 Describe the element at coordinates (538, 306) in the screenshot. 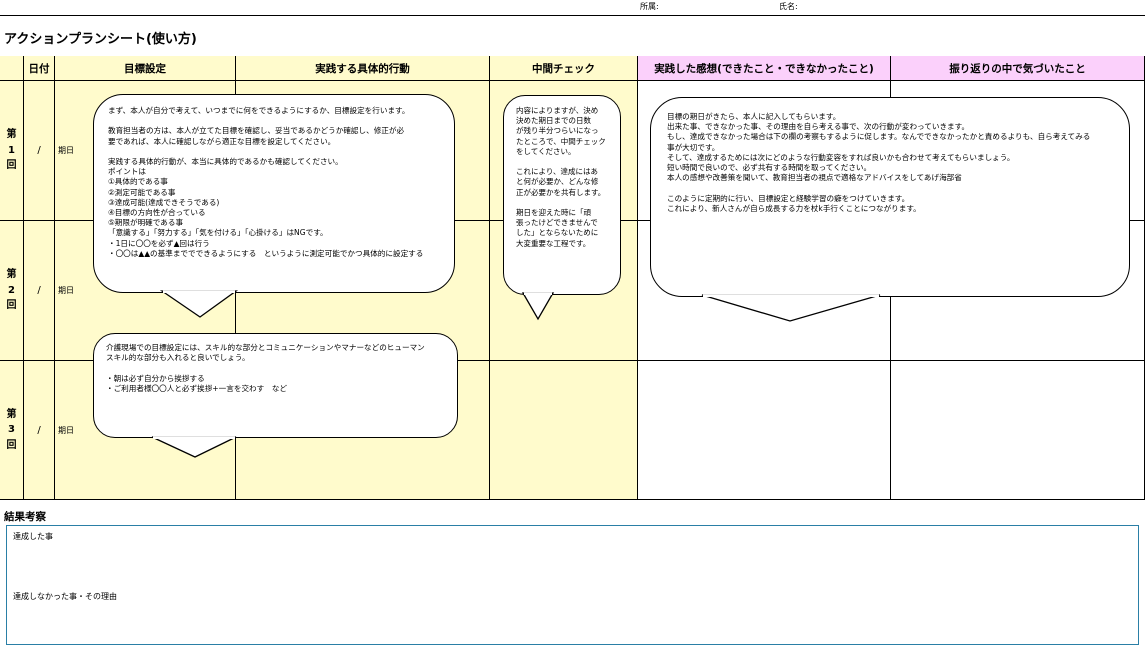

I see `mid-check-callout-tail` at that location.